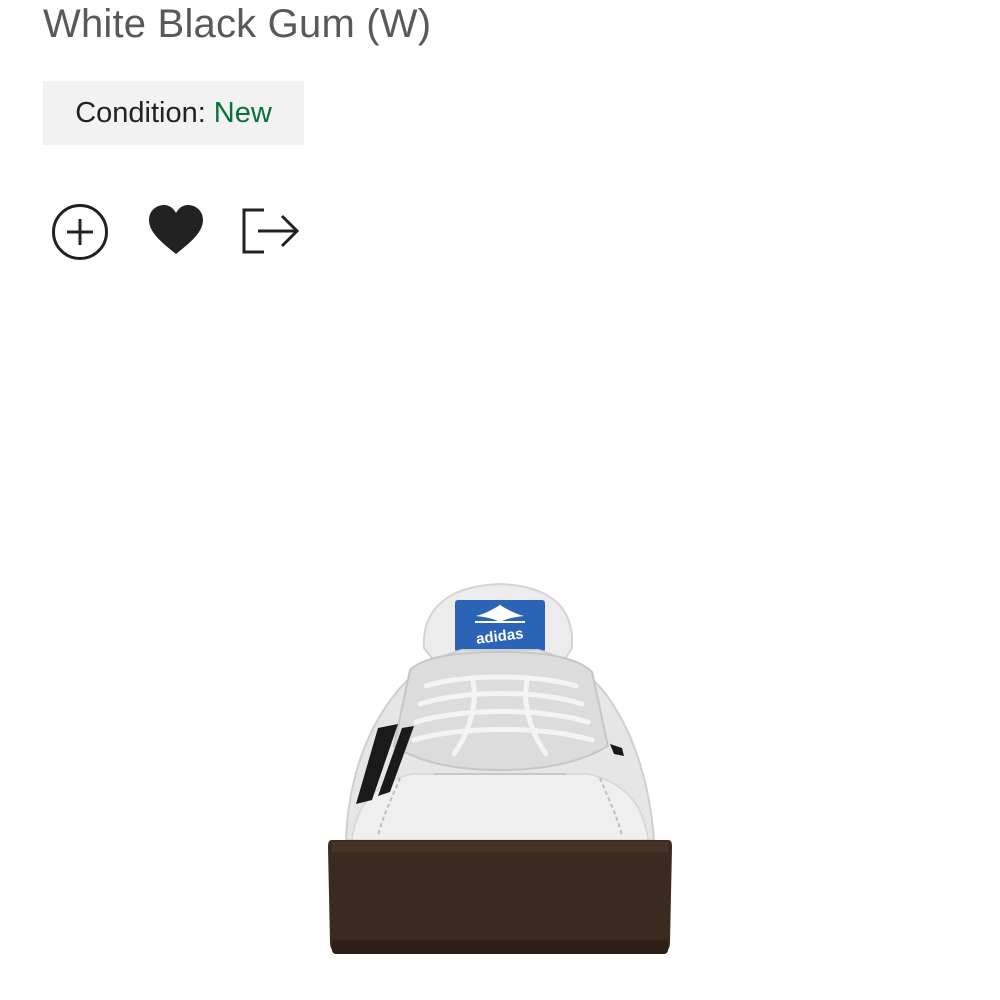 The width and height of the screenshot is (1000, 1000). I want to click on favorite-button, so click(178, 232).